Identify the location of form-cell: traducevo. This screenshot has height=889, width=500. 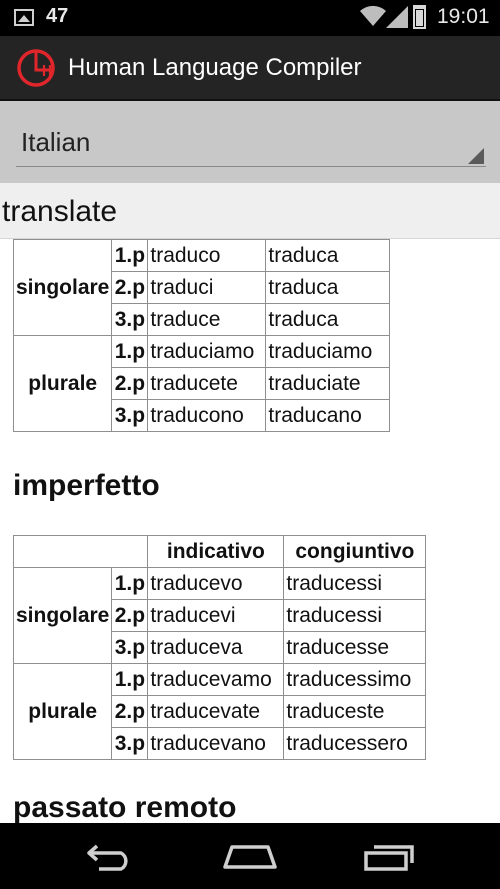
(216, 583).